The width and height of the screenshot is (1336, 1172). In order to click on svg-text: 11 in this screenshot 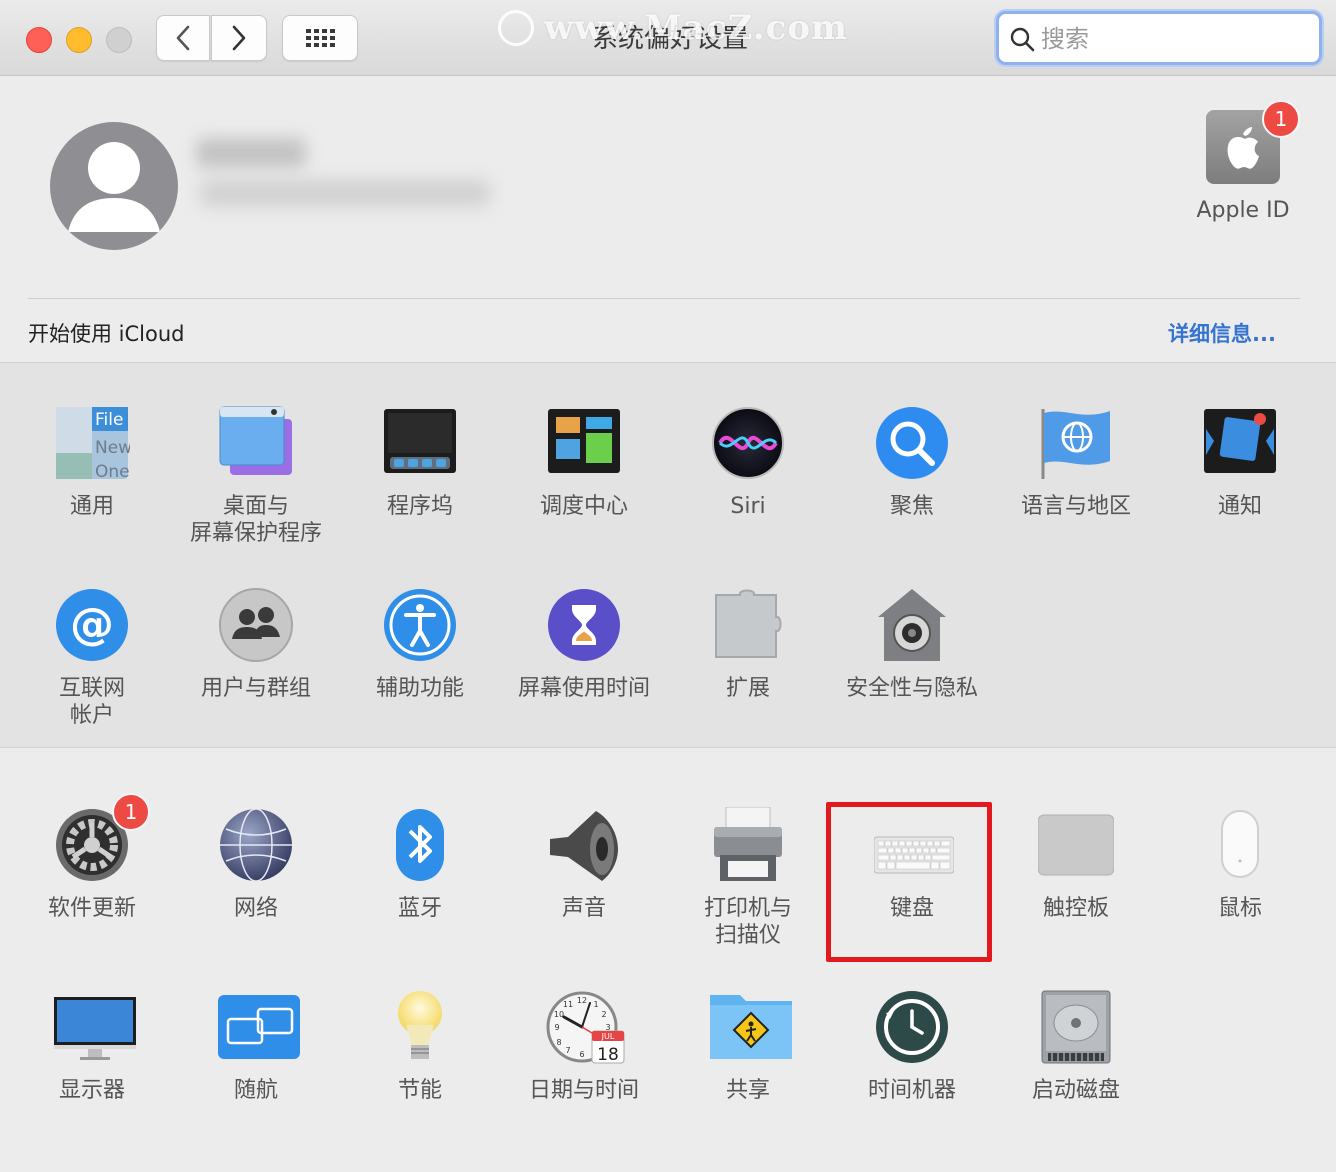, I will do `click(568, 1004)`.